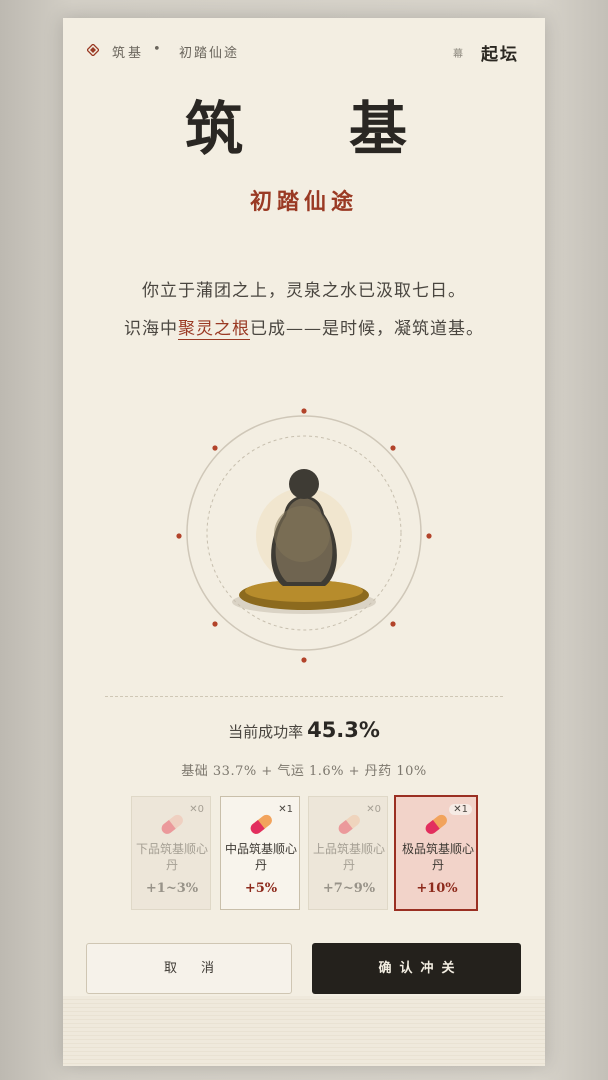 The height and width of the screenshot is (1080, 608). Describe the element at coordinates (128, 53) in the screenshot. I see `breadcrumb-realm: 筑基` at that location.